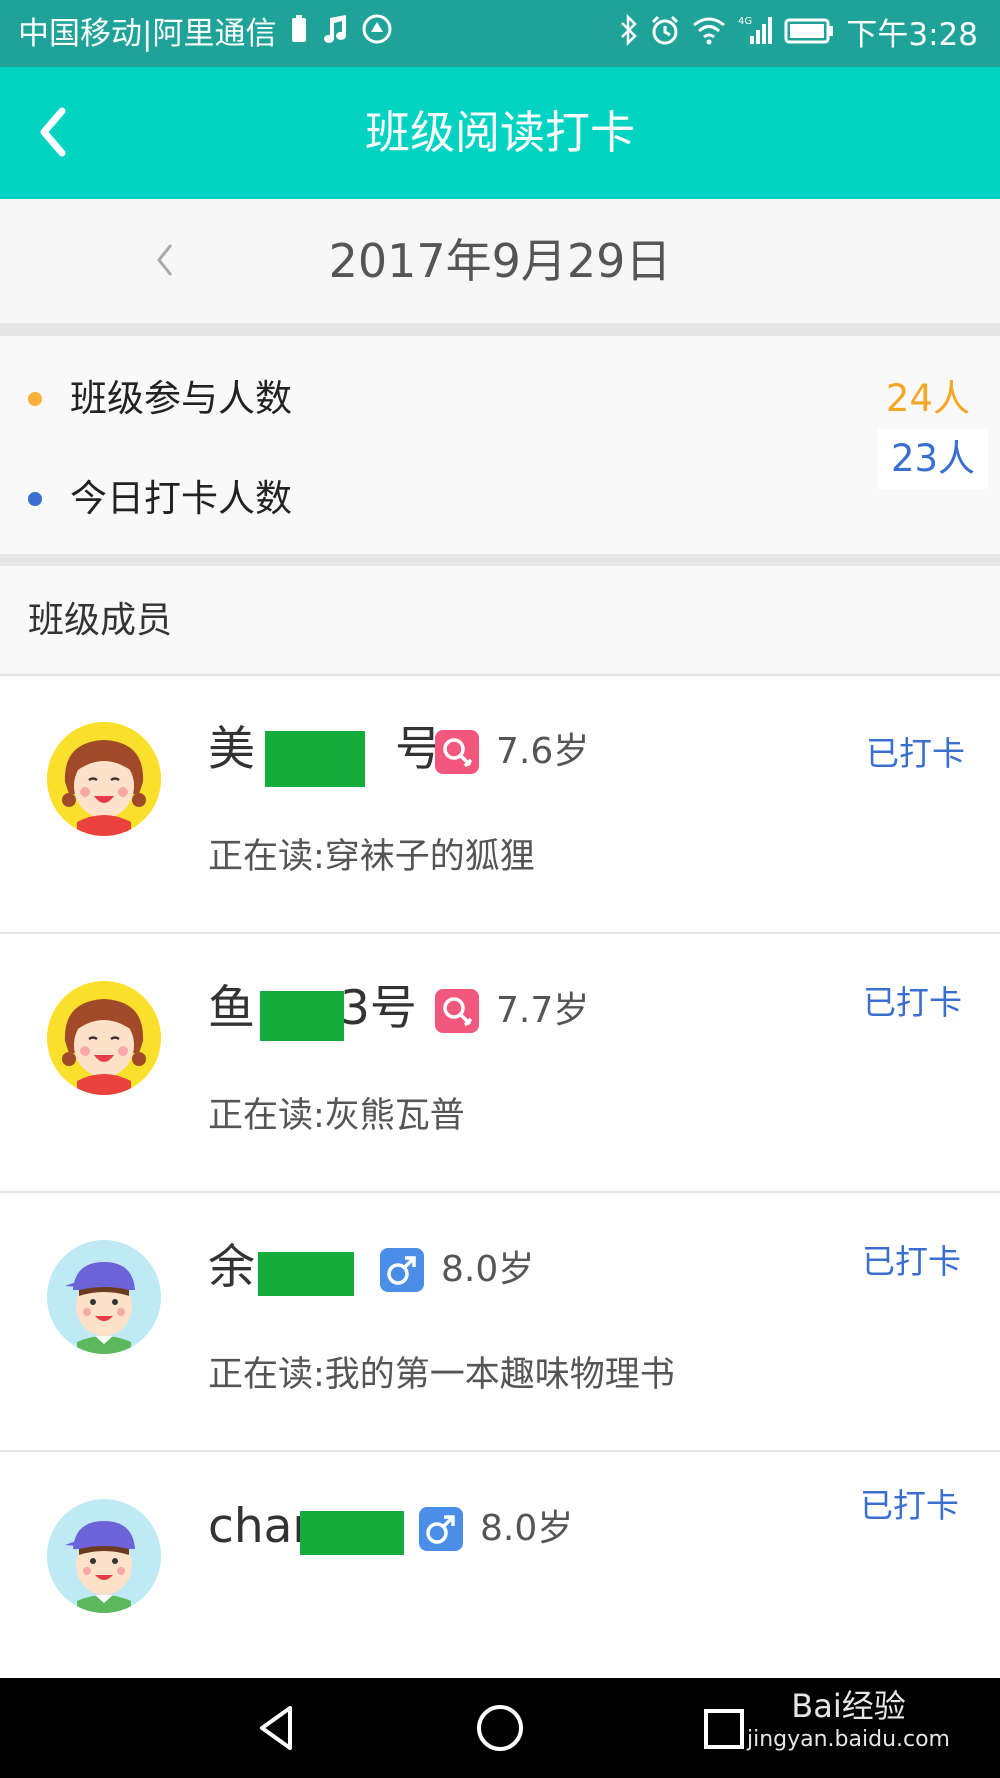 This screenshot has width=1000, height=1778. I want to click on stat-row-participants: 班级参与人数 24人, so click(500, 386).